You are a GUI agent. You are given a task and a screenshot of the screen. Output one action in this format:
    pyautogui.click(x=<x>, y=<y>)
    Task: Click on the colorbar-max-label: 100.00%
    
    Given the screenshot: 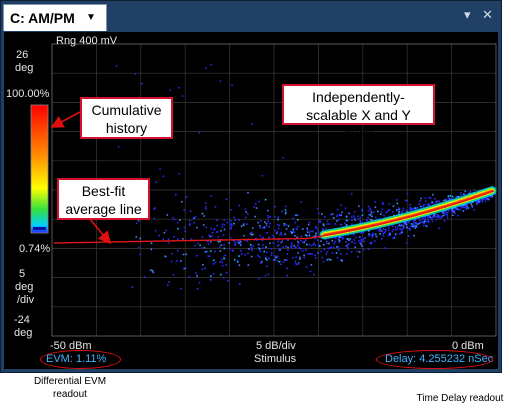 What is the action you would take?
    pyautogui.click(x=28, y=94)
    